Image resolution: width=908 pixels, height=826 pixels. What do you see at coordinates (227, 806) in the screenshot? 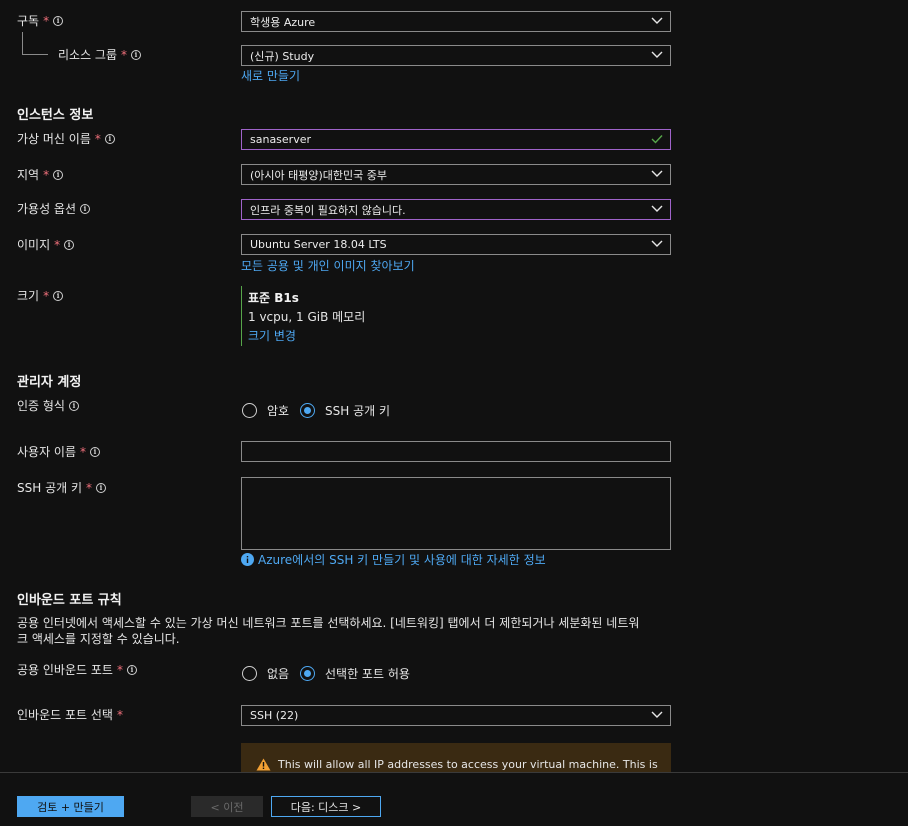
I see `previous-button: < 이전` at bounding box center [227, 806].